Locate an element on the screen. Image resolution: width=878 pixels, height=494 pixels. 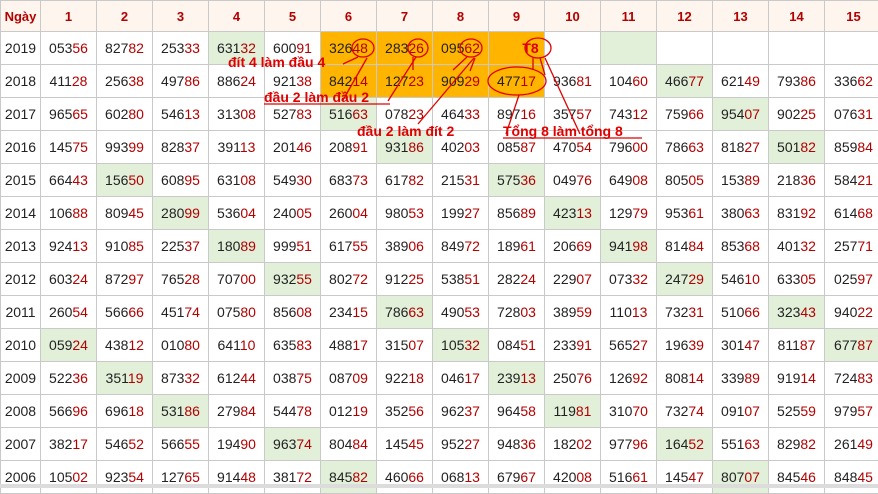
header-day-3: 3 is located at coordinates (181, 16).